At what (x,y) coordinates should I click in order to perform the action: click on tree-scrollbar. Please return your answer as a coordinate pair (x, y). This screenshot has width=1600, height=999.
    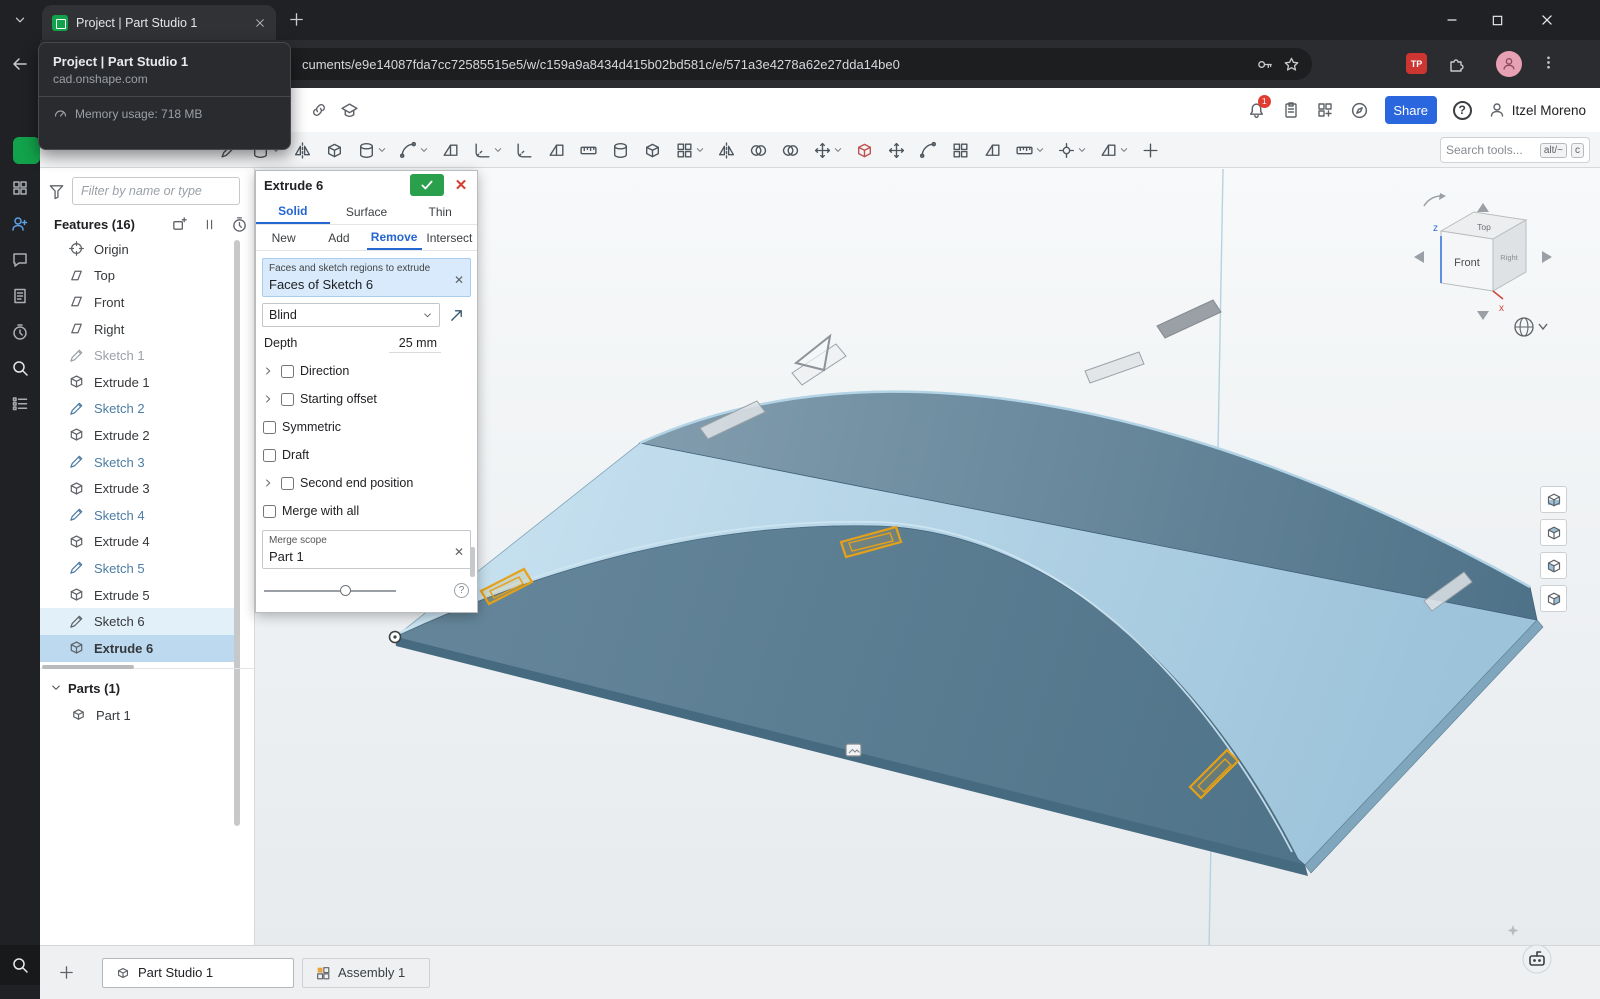
    Looking at the image, I should click on (237, 533).